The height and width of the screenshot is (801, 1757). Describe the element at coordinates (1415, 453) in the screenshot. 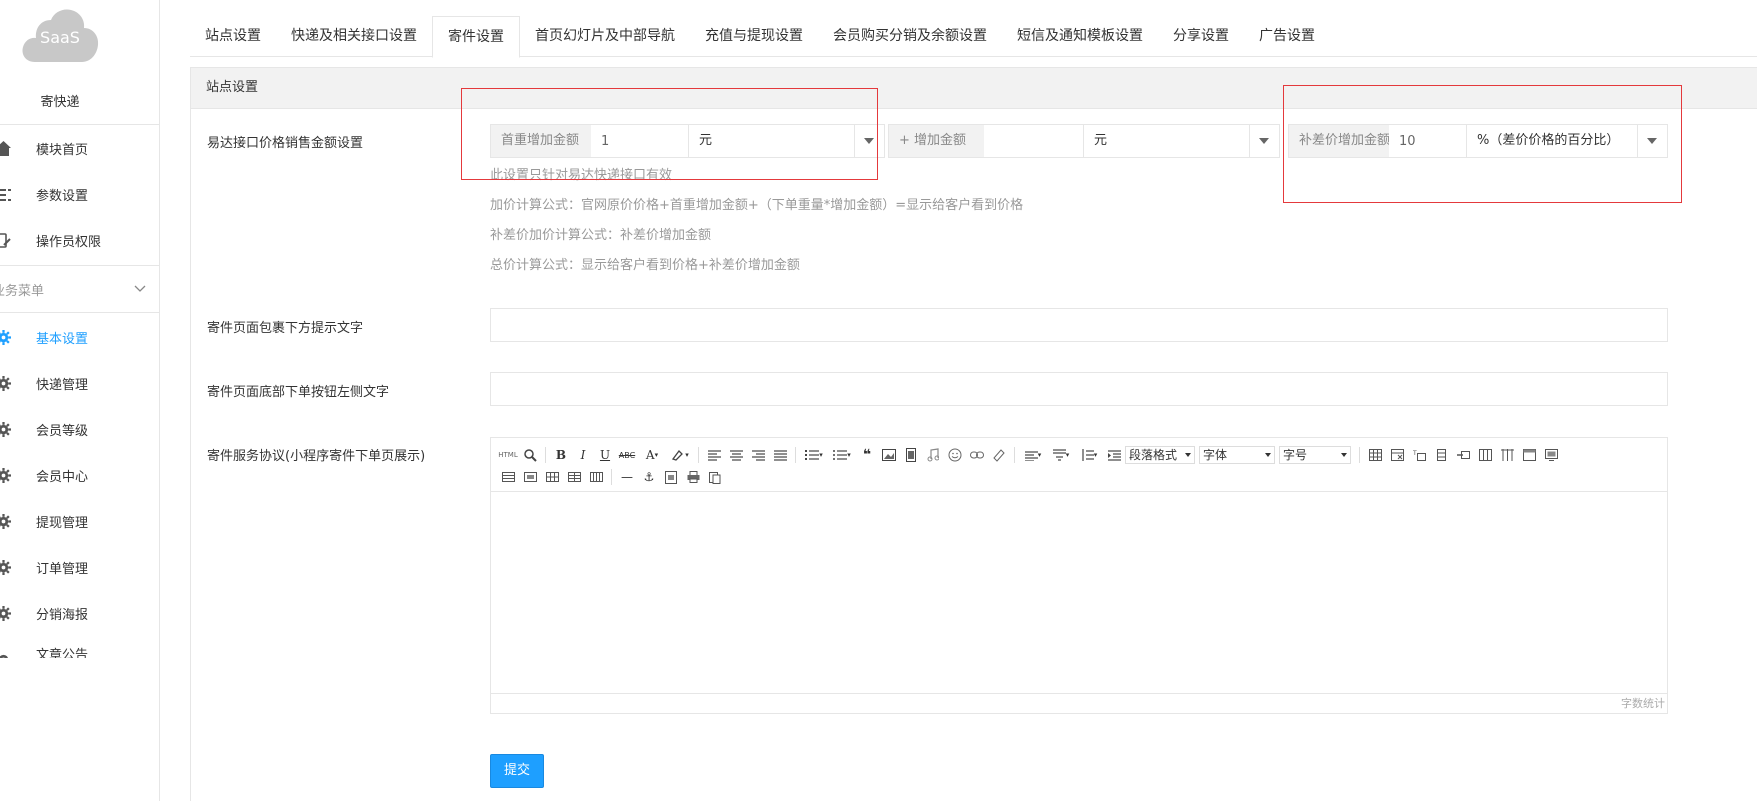

I see `svg-text: T` at that location.